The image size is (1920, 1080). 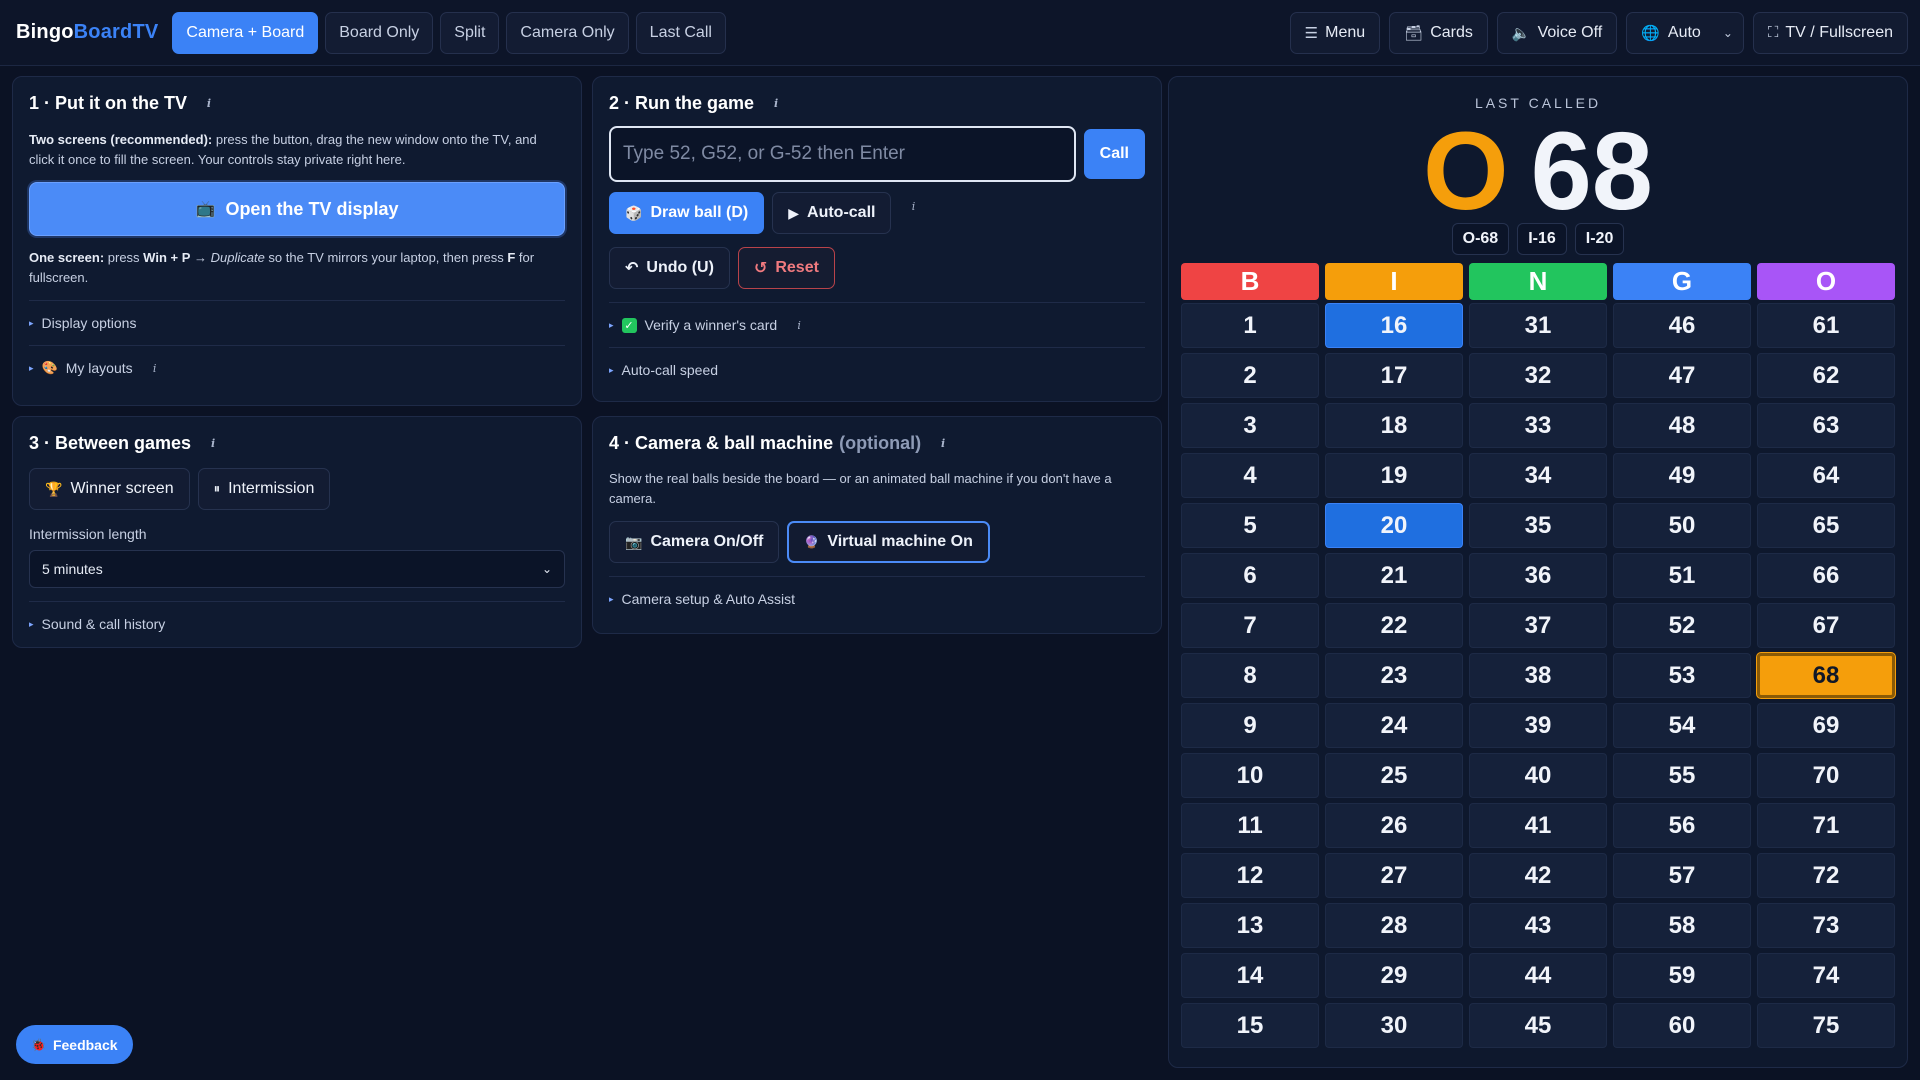 I want to click on board-cell-32: 32, so click(x=1538, y=375).